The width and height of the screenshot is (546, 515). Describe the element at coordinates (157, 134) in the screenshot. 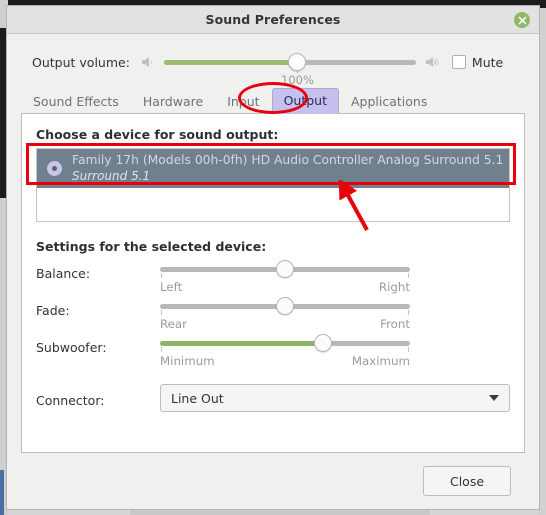

I see `device-list-heading: Choose a device for sound output:` at that location.